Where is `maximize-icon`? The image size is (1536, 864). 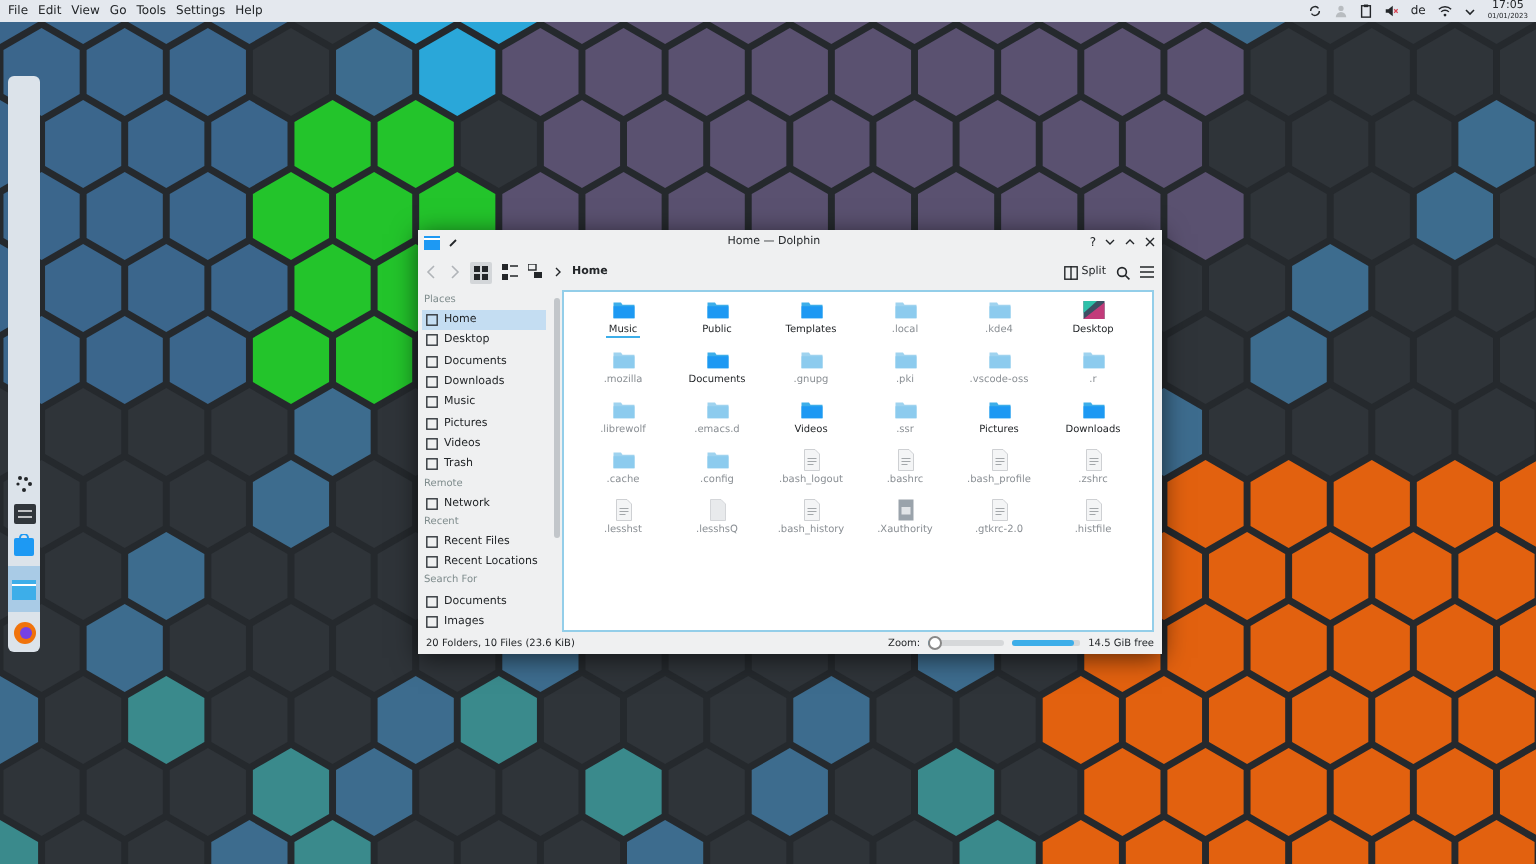
maximize-icon is located at coordinates (1130, 242).